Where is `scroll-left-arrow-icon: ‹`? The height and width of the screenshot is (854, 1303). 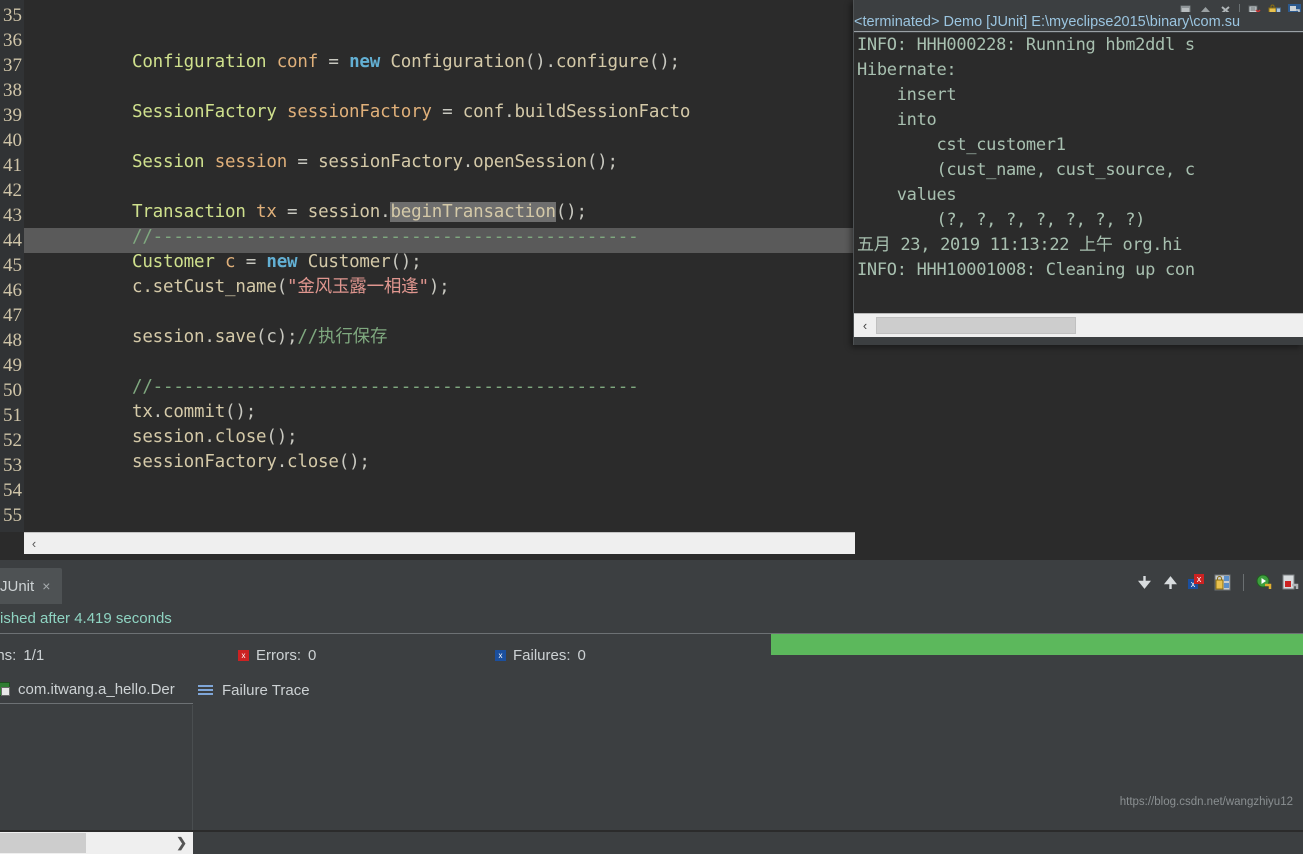 scroll-left-arrow-icon: ‹ is located at coordinates (34, 544).